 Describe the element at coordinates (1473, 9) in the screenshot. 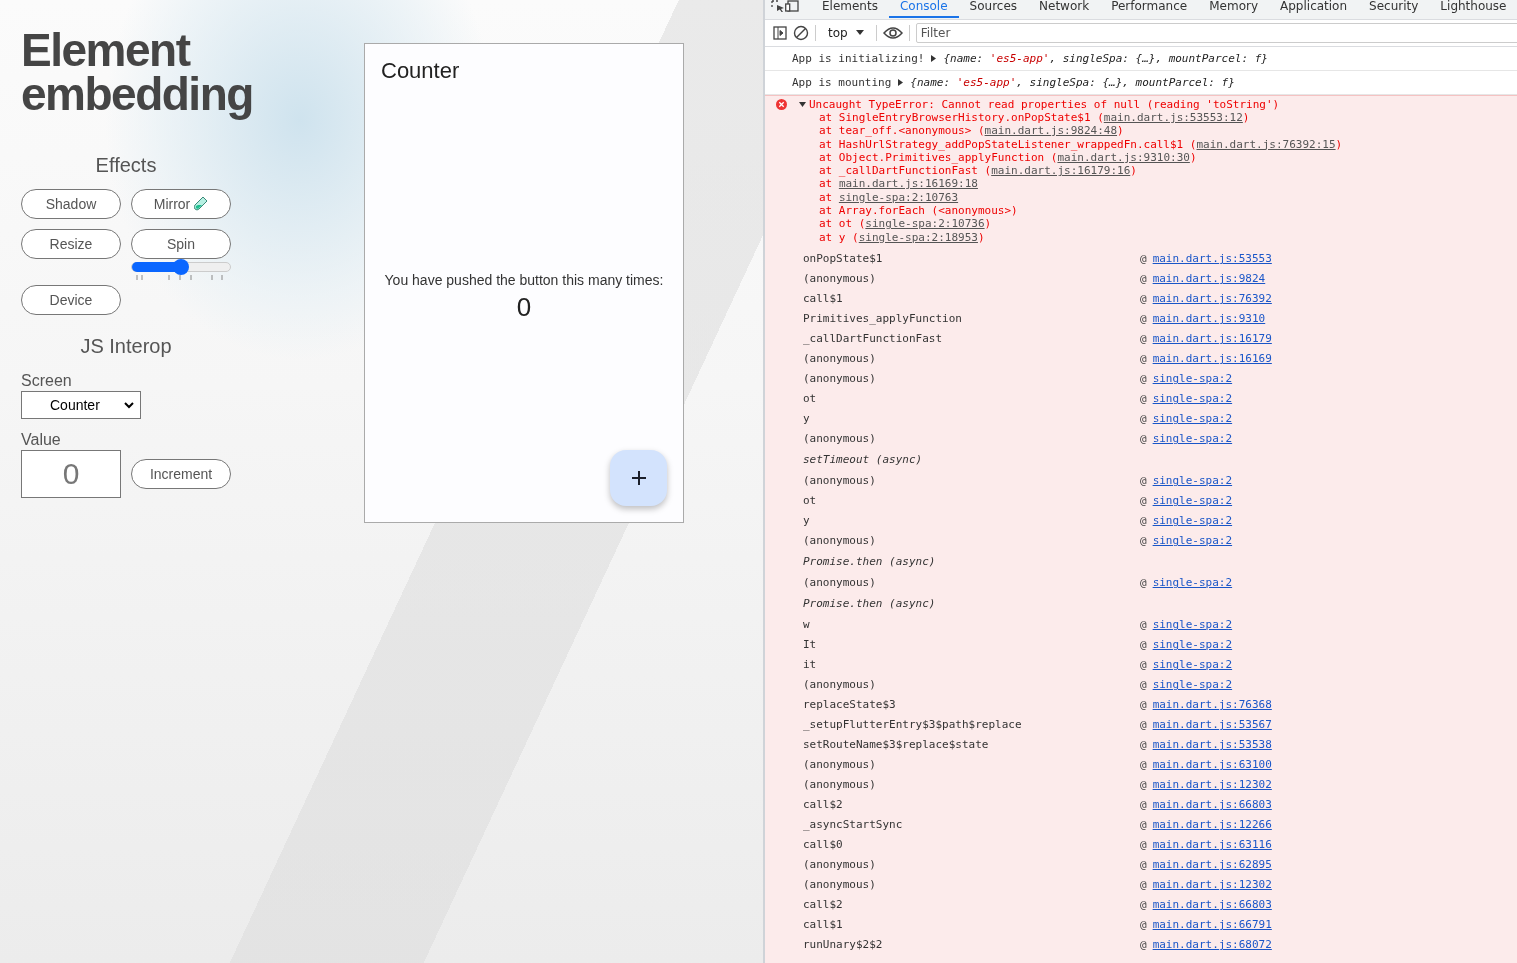

I see `devtools-tab: Lighthouse` at that location.